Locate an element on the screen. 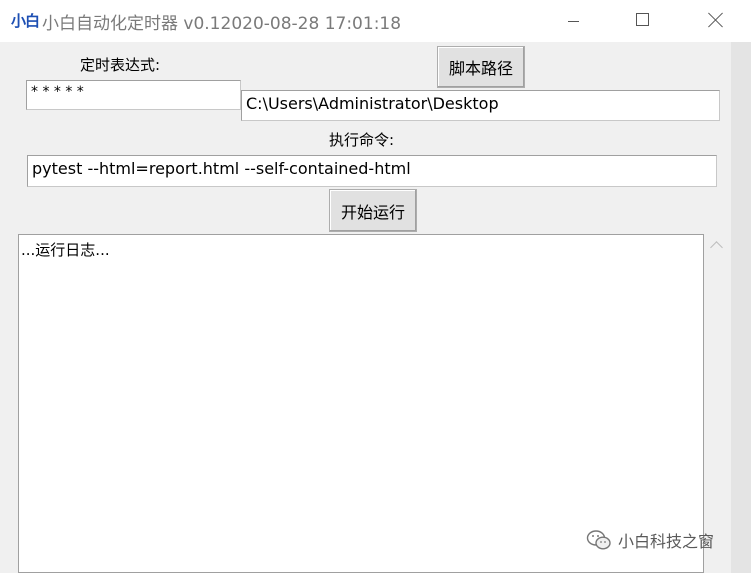 The width and height of the screenshot is (751, 573). script-path-button: 脚本路径 is located at coordinates (481, 67).